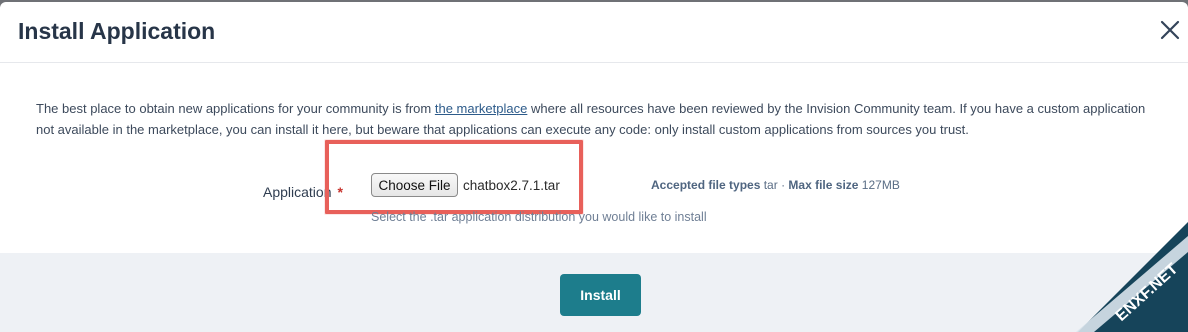 The image size is (1188, 332). I want to click on accepted-types-label: Accepted file types, so click(706, 185).